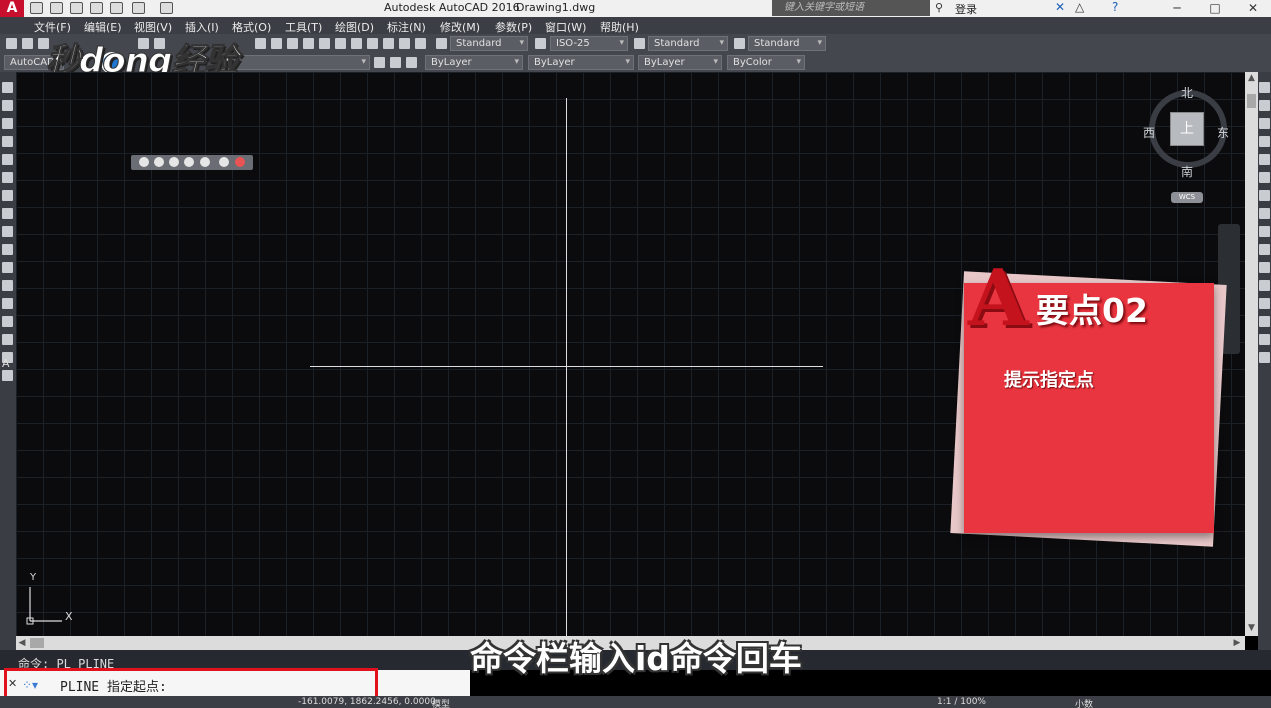 This screenshot has height=708, width=1271. Describe the element at coordinates (1264, 321) in the screenshot. I see `chamfer-icon` at that location.